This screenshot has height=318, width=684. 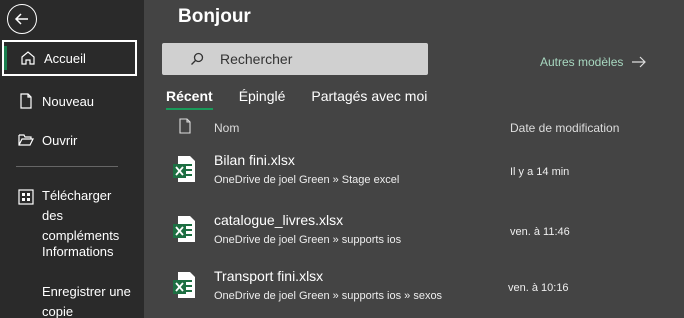 What do you see at coordinates (320, 59) in the screenshot?
I see `search-input` at bounding box center [320, 59].